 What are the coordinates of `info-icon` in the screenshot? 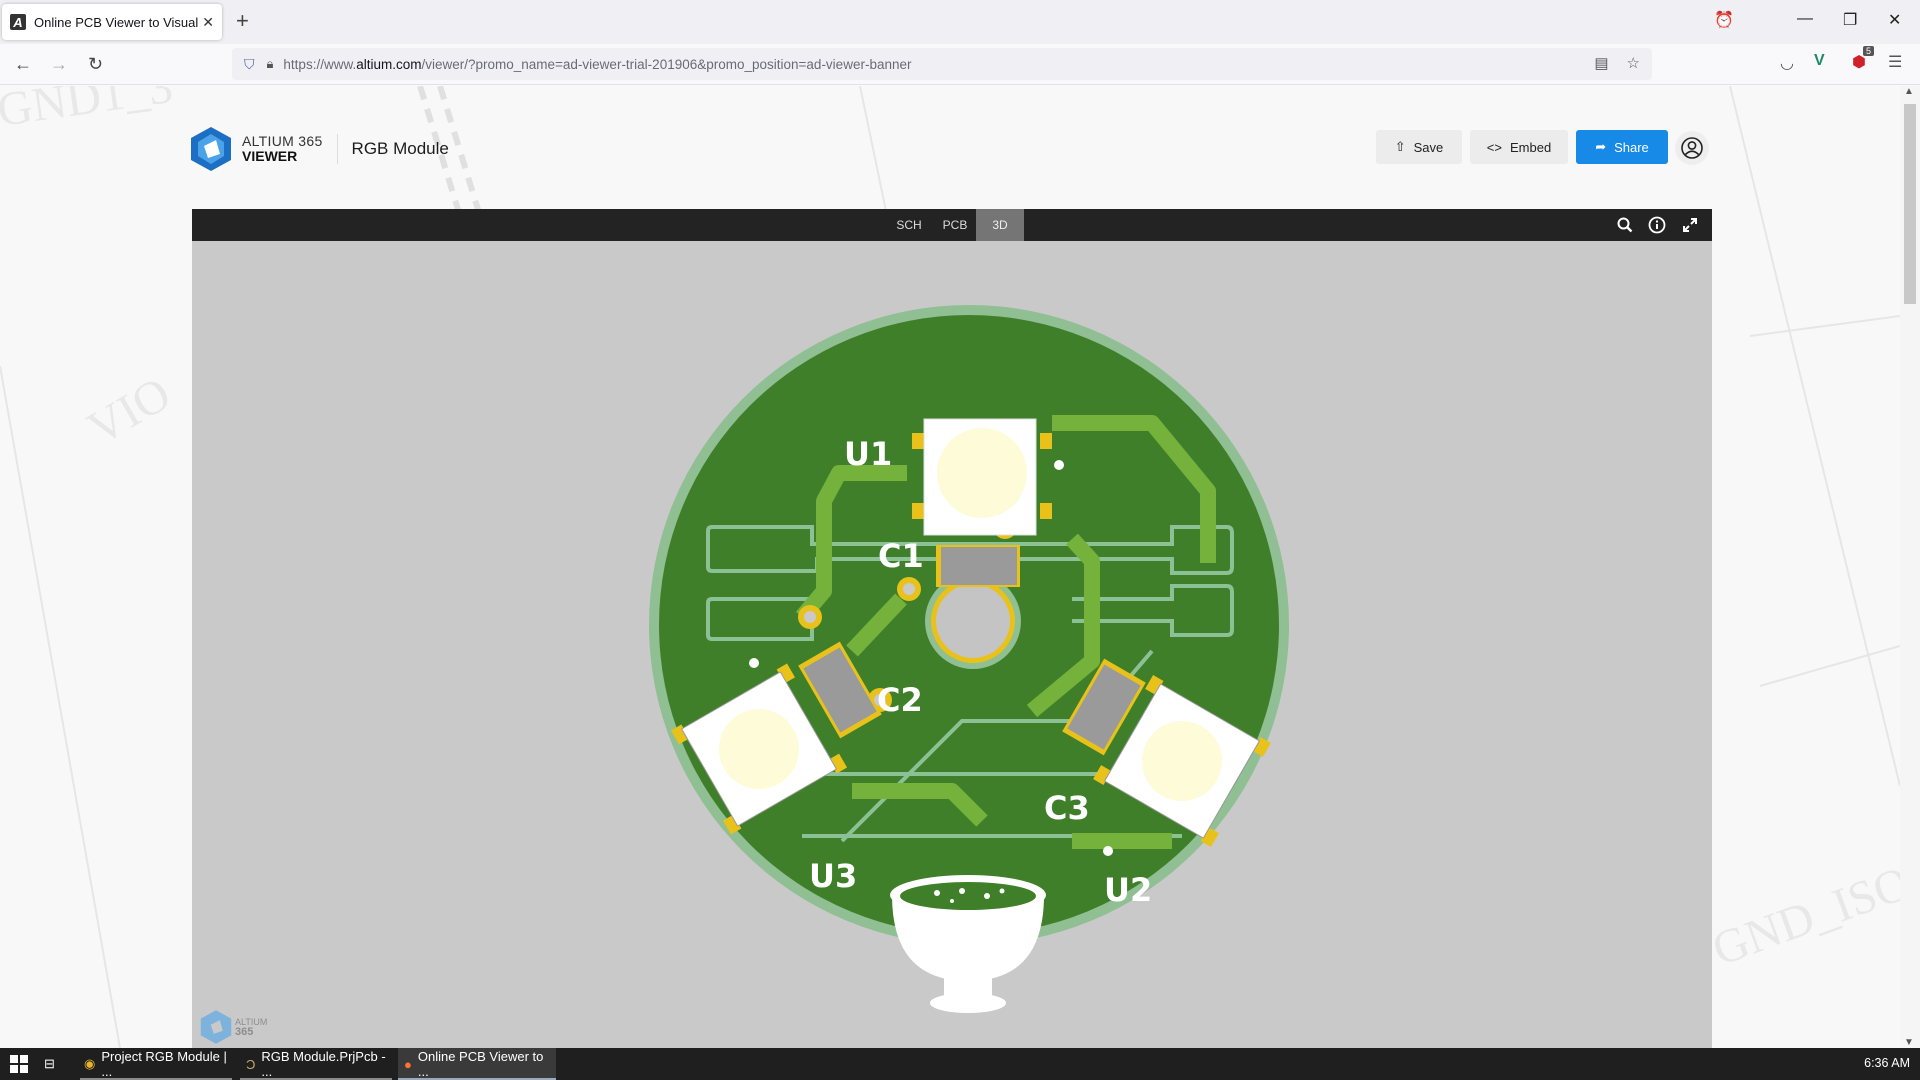 It's located at (1657, 225).